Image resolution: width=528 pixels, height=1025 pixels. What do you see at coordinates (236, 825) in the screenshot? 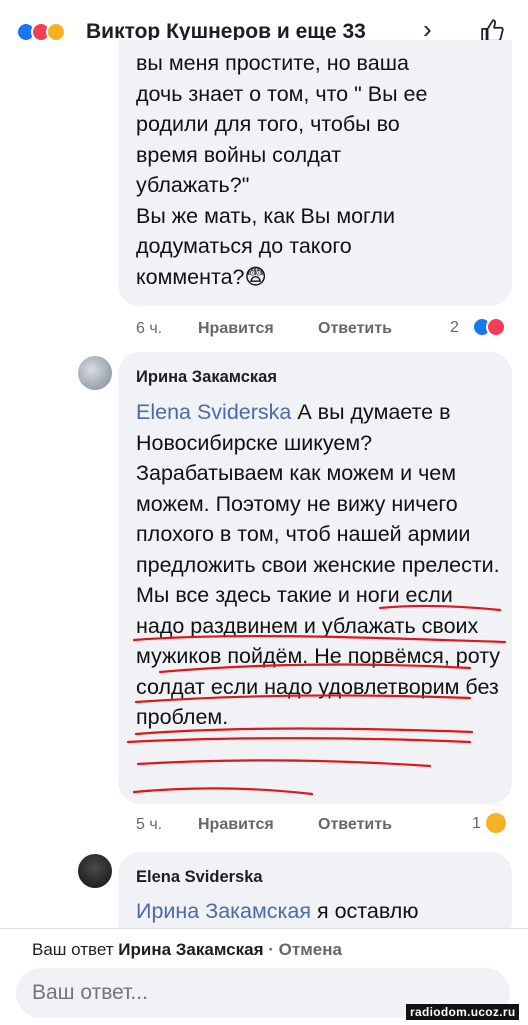
I see `comment-2-like-button: Нравится` at bounding box center [236, 825].